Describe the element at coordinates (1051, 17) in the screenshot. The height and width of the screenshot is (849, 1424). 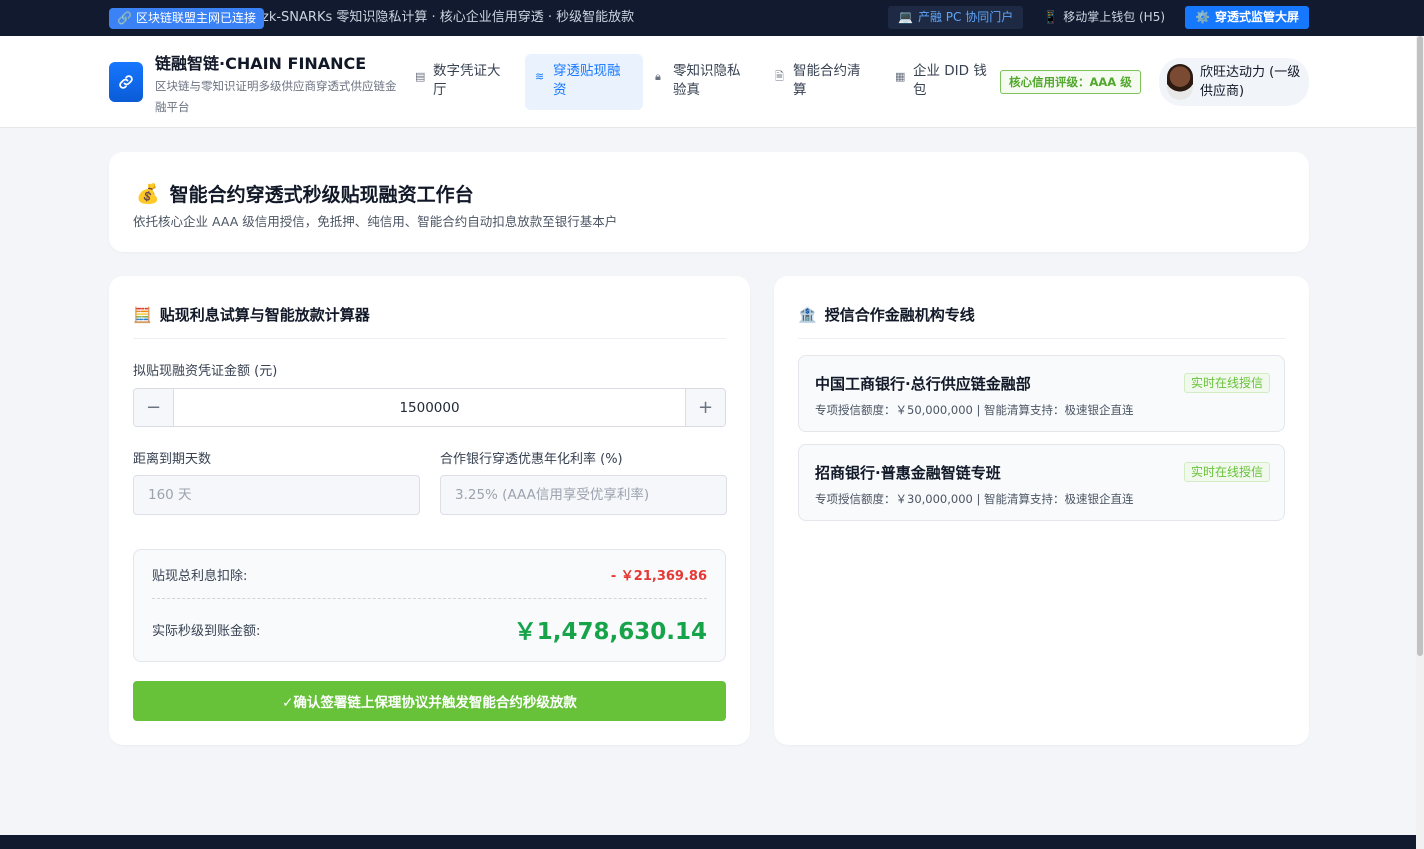
I see `phone-icon: 📱` at that location.